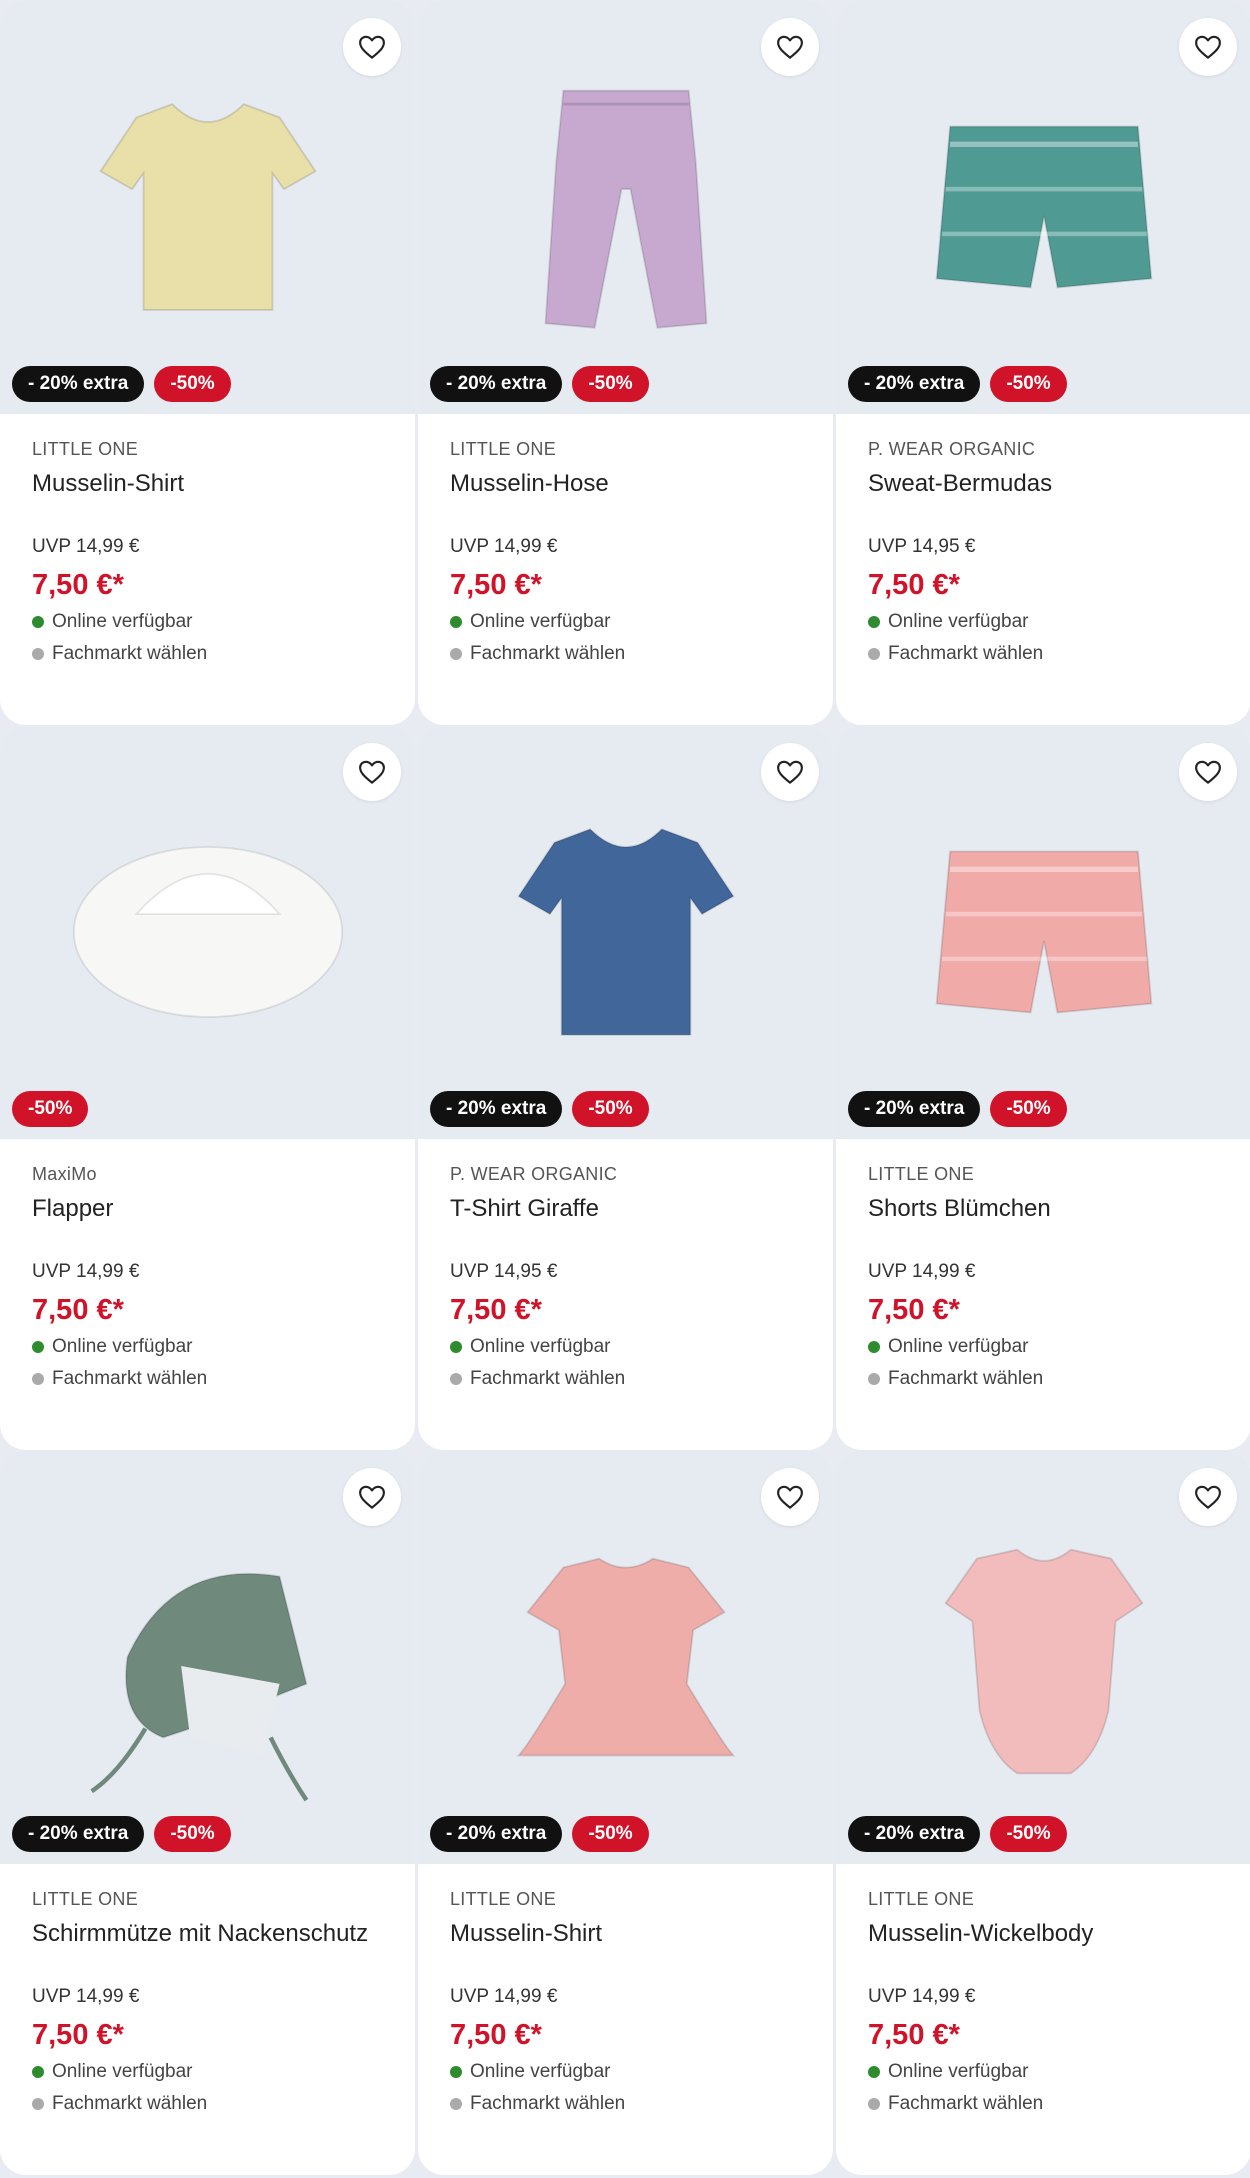 The image size is (1250, 2178). I want to click on product-title: Schirmmütze mit Nackenschutz, so click(202, 1934).